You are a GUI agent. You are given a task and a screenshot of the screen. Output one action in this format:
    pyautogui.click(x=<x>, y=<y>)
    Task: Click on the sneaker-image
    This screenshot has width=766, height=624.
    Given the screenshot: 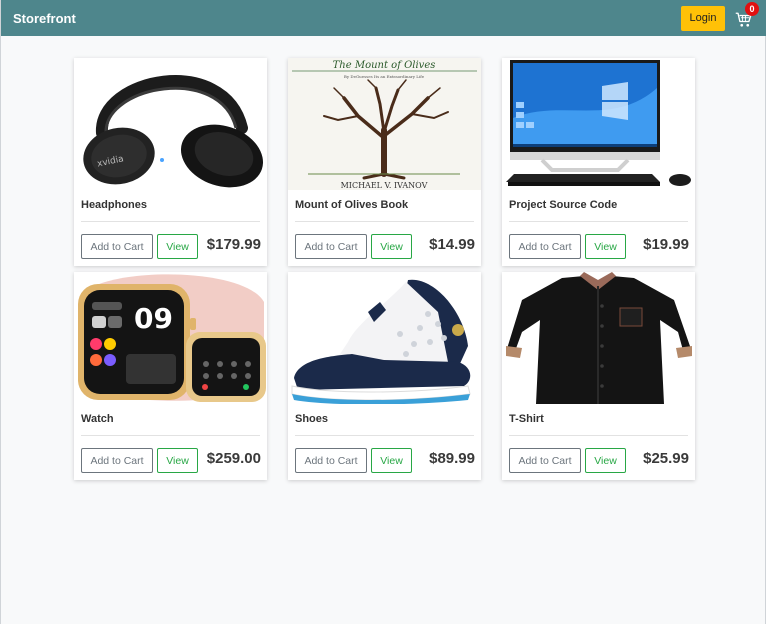 What is the action you would take?
    pyautogui.click(x=384, y=338)
    